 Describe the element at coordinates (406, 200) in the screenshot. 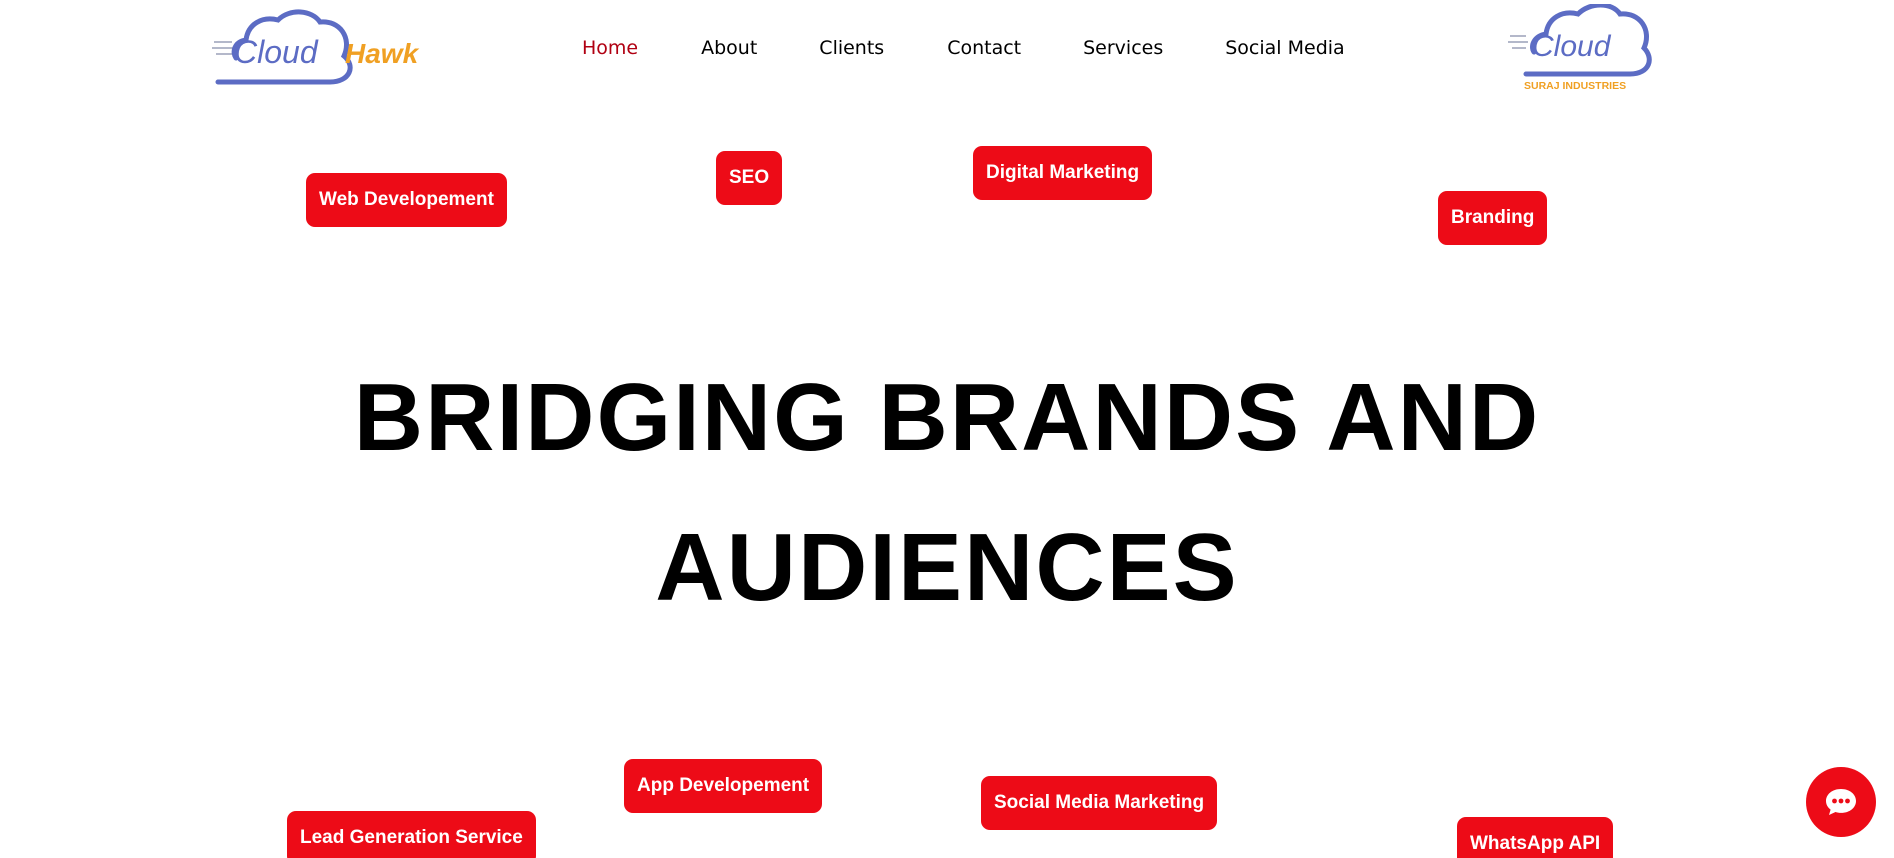

I see `tag-web-development: Web Developement` at that location.